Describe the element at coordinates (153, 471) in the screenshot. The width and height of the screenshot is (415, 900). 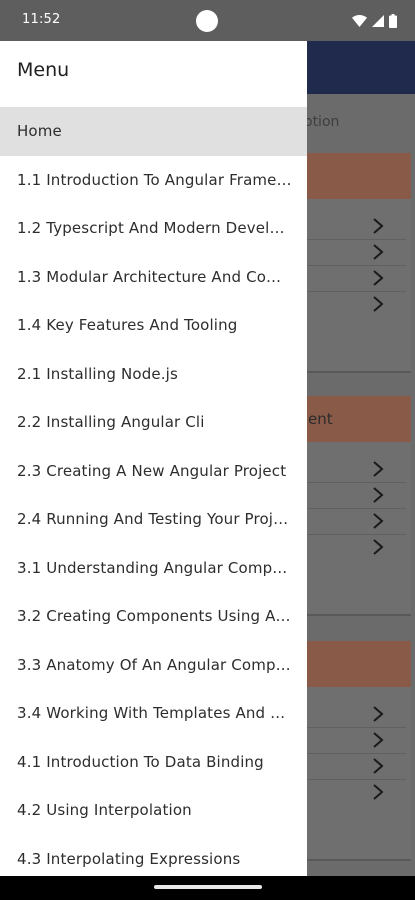
I see `drawer-item-2-3: 2.3 Creating A New Angular Project` at that location.